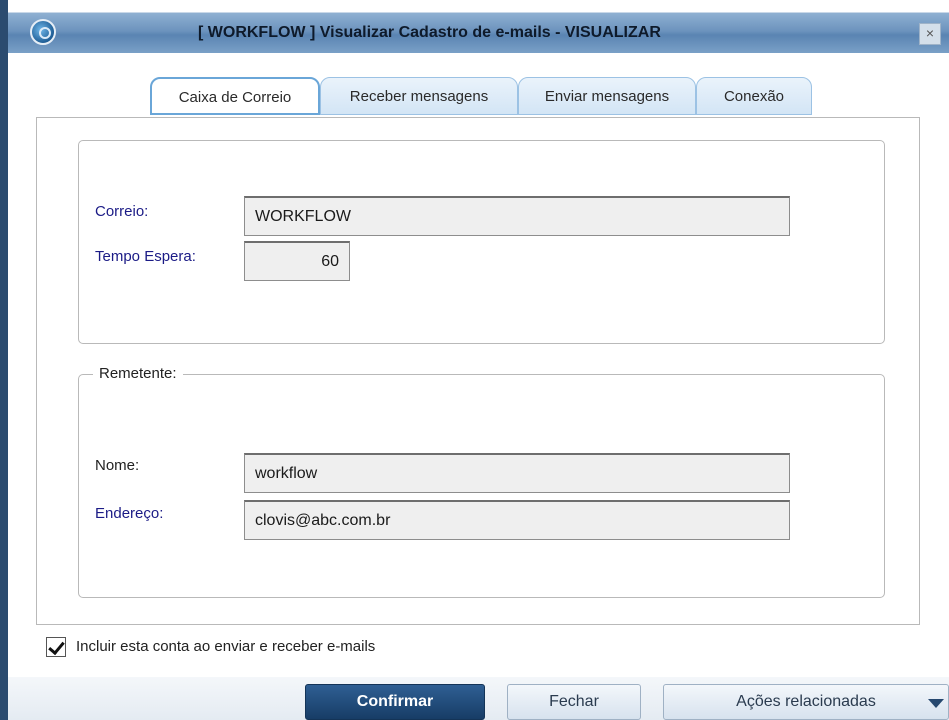  Describe the element at coordinates (517, 520) in the screenshot. I see `endereco-field: clovis@abc.com.br` at that location.